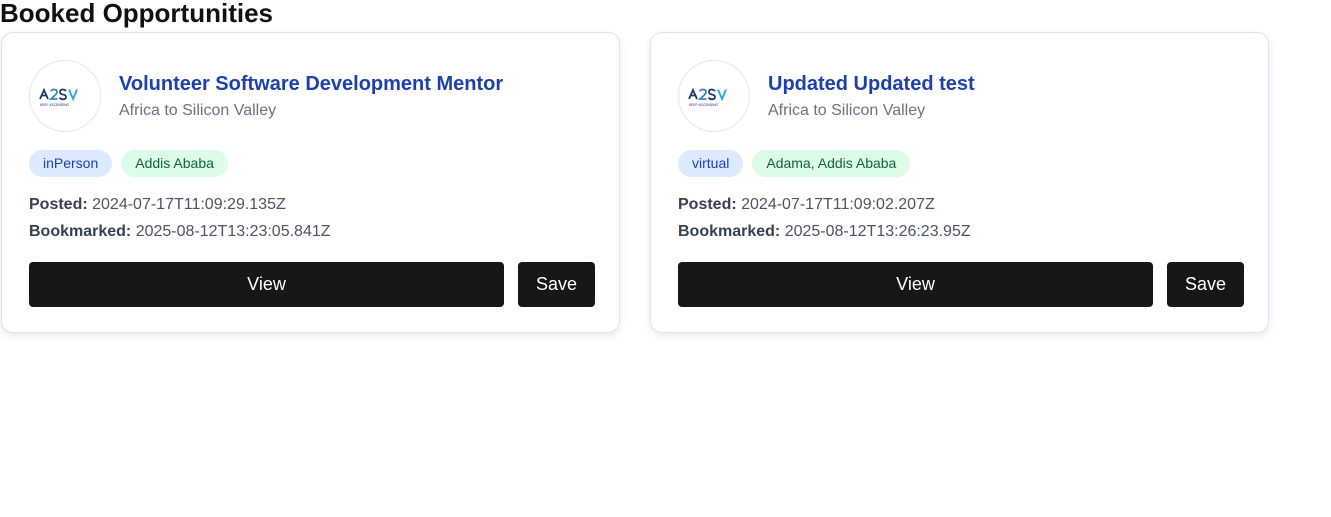  I want to click on posted-date: Posted: 2024-07-17T11:09:02.207Z, so click(806, 205).